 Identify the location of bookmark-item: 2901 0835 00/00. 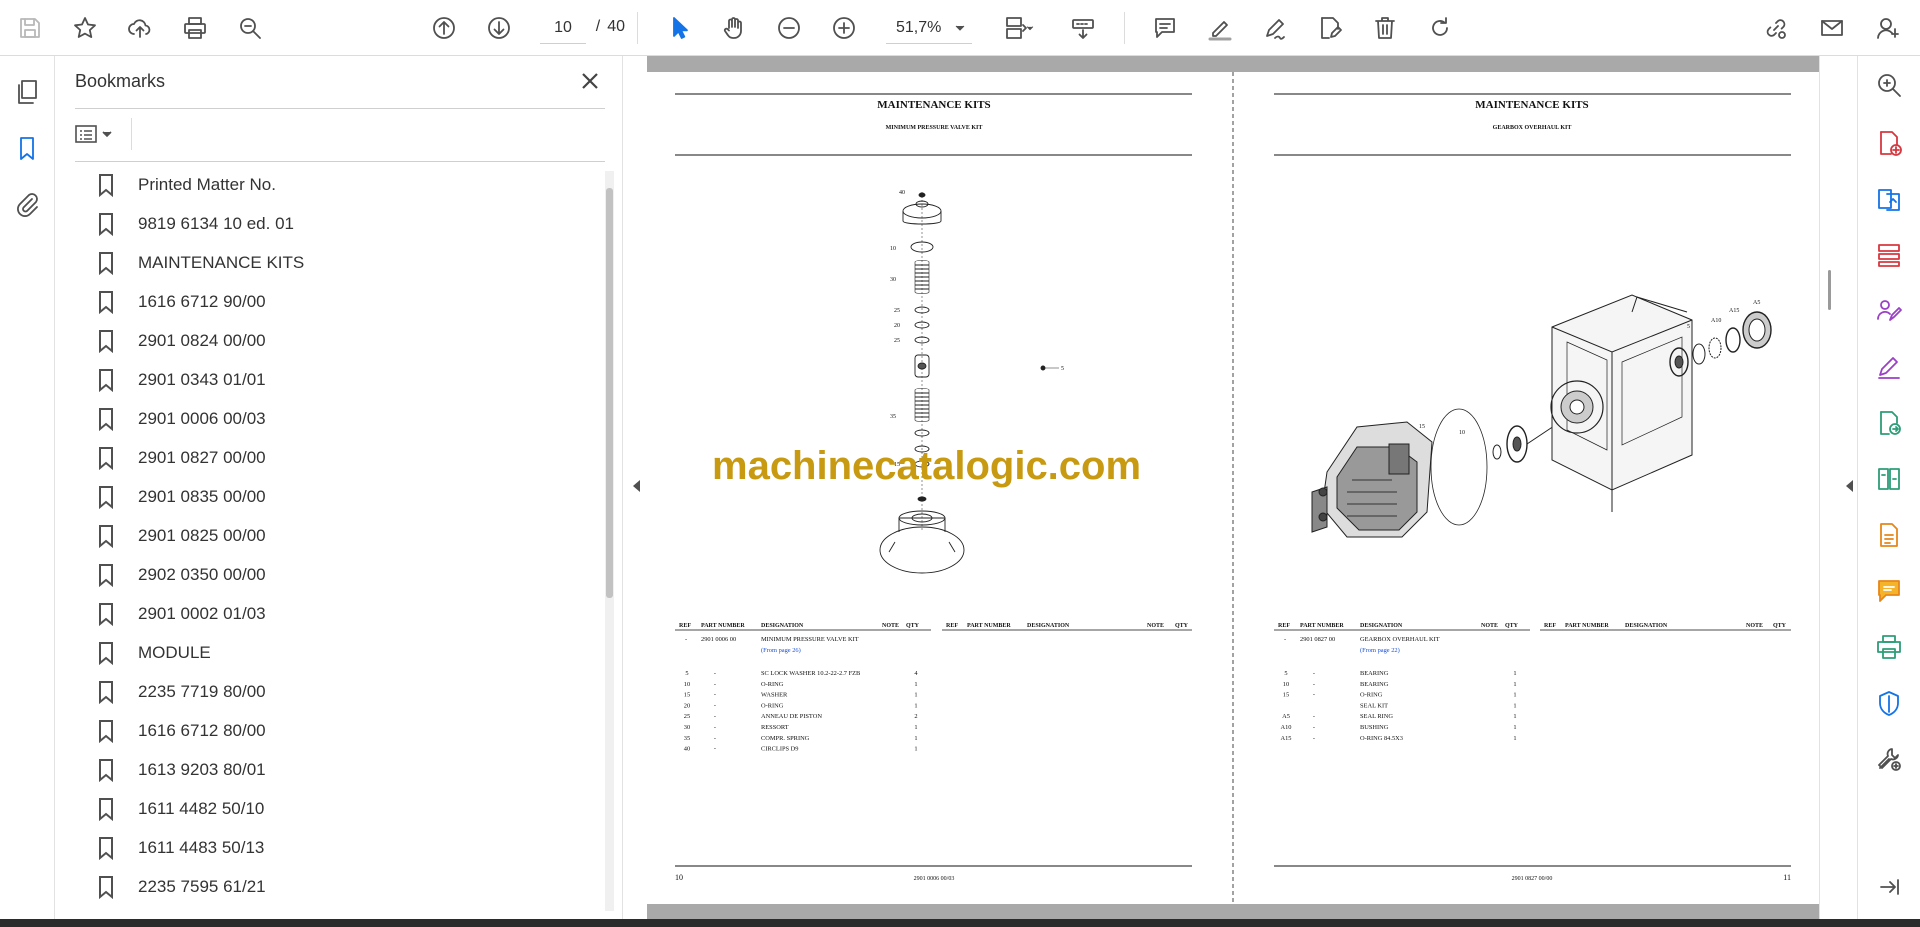
(336, 497).